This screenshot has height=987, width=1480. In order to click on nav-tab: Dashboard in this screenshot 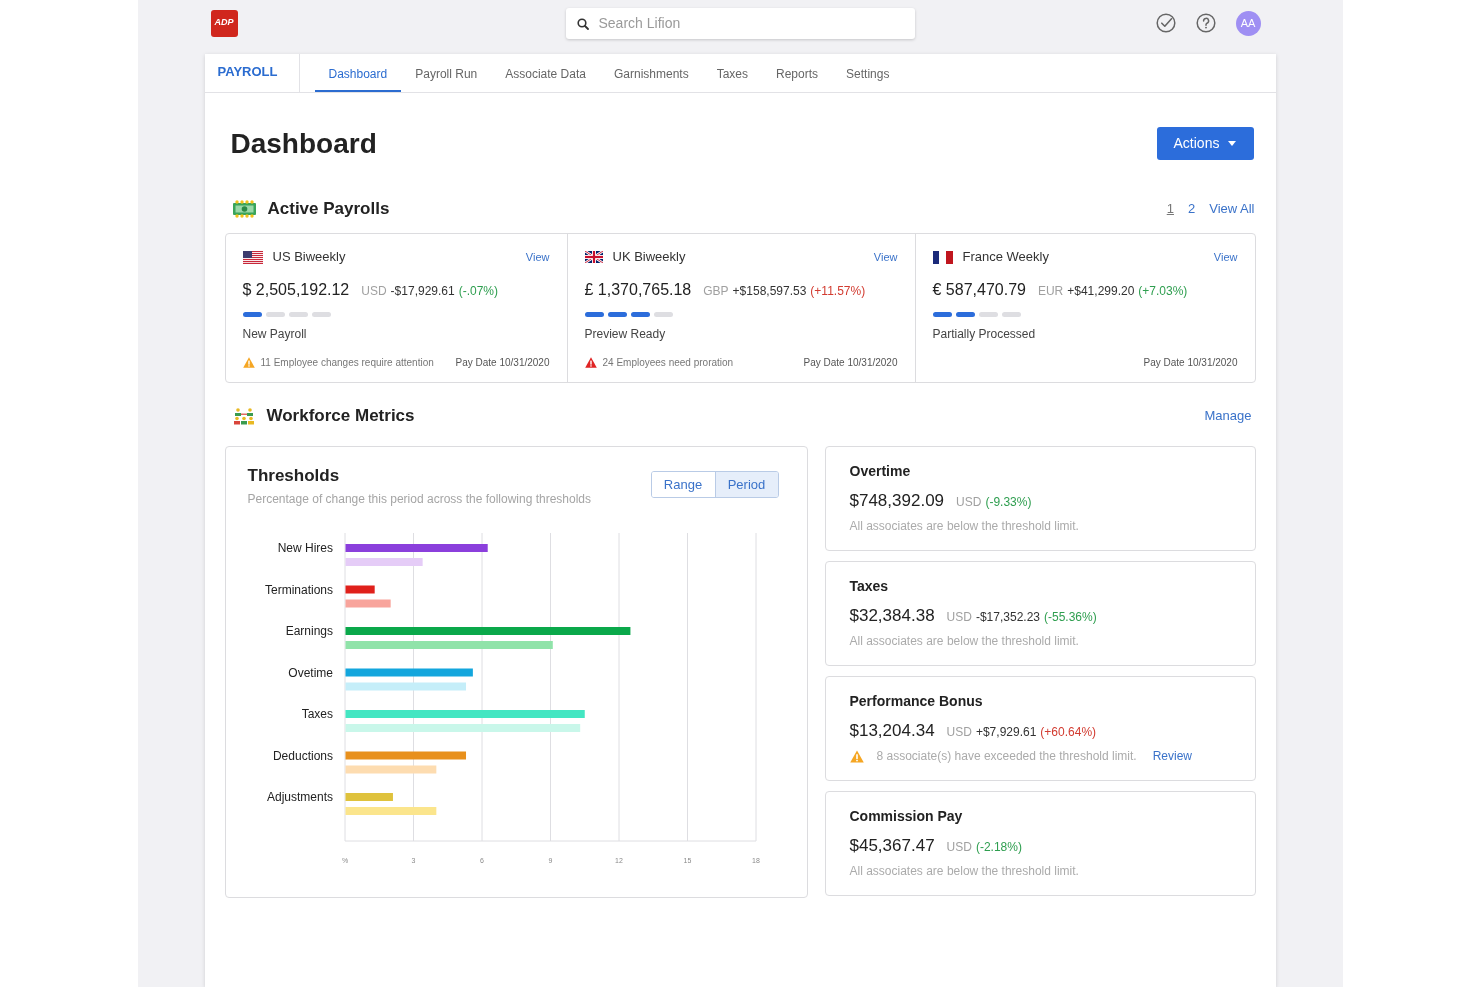, I will do `click(358, 73)`.